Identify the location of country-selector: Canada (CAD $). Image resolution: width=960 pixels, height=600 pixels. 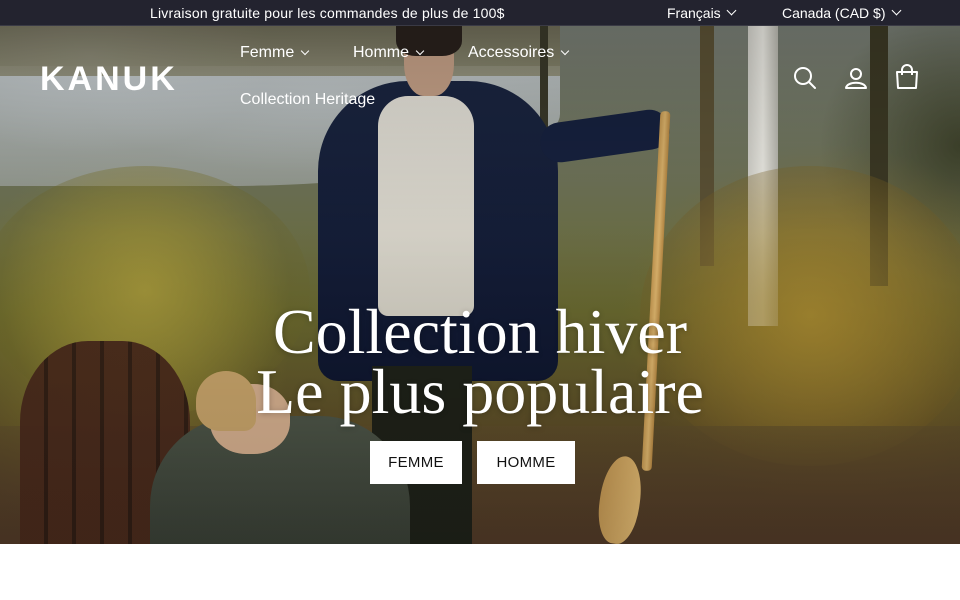
(841, 13).